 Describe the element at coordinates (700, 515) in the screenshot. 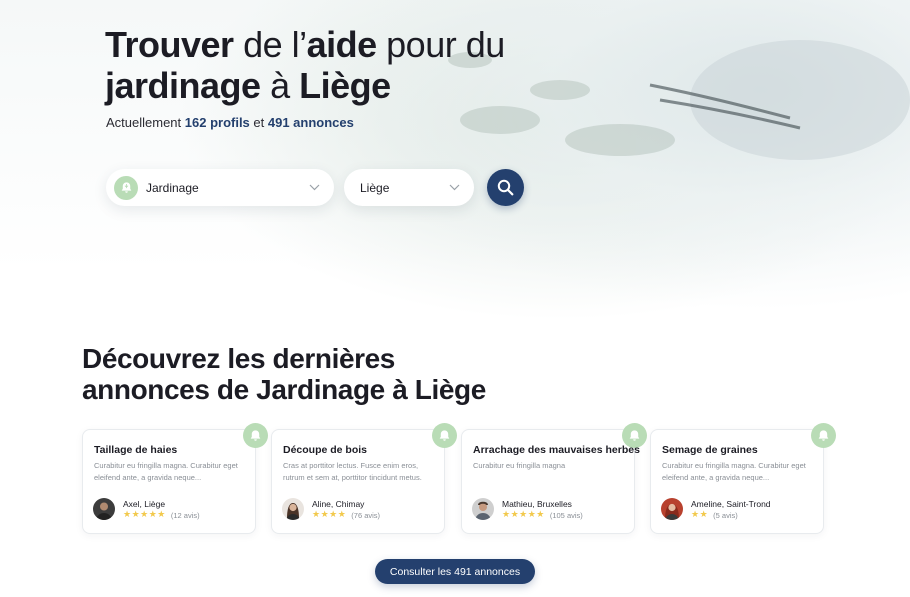

I see `rating-stars: ★★` at that location.